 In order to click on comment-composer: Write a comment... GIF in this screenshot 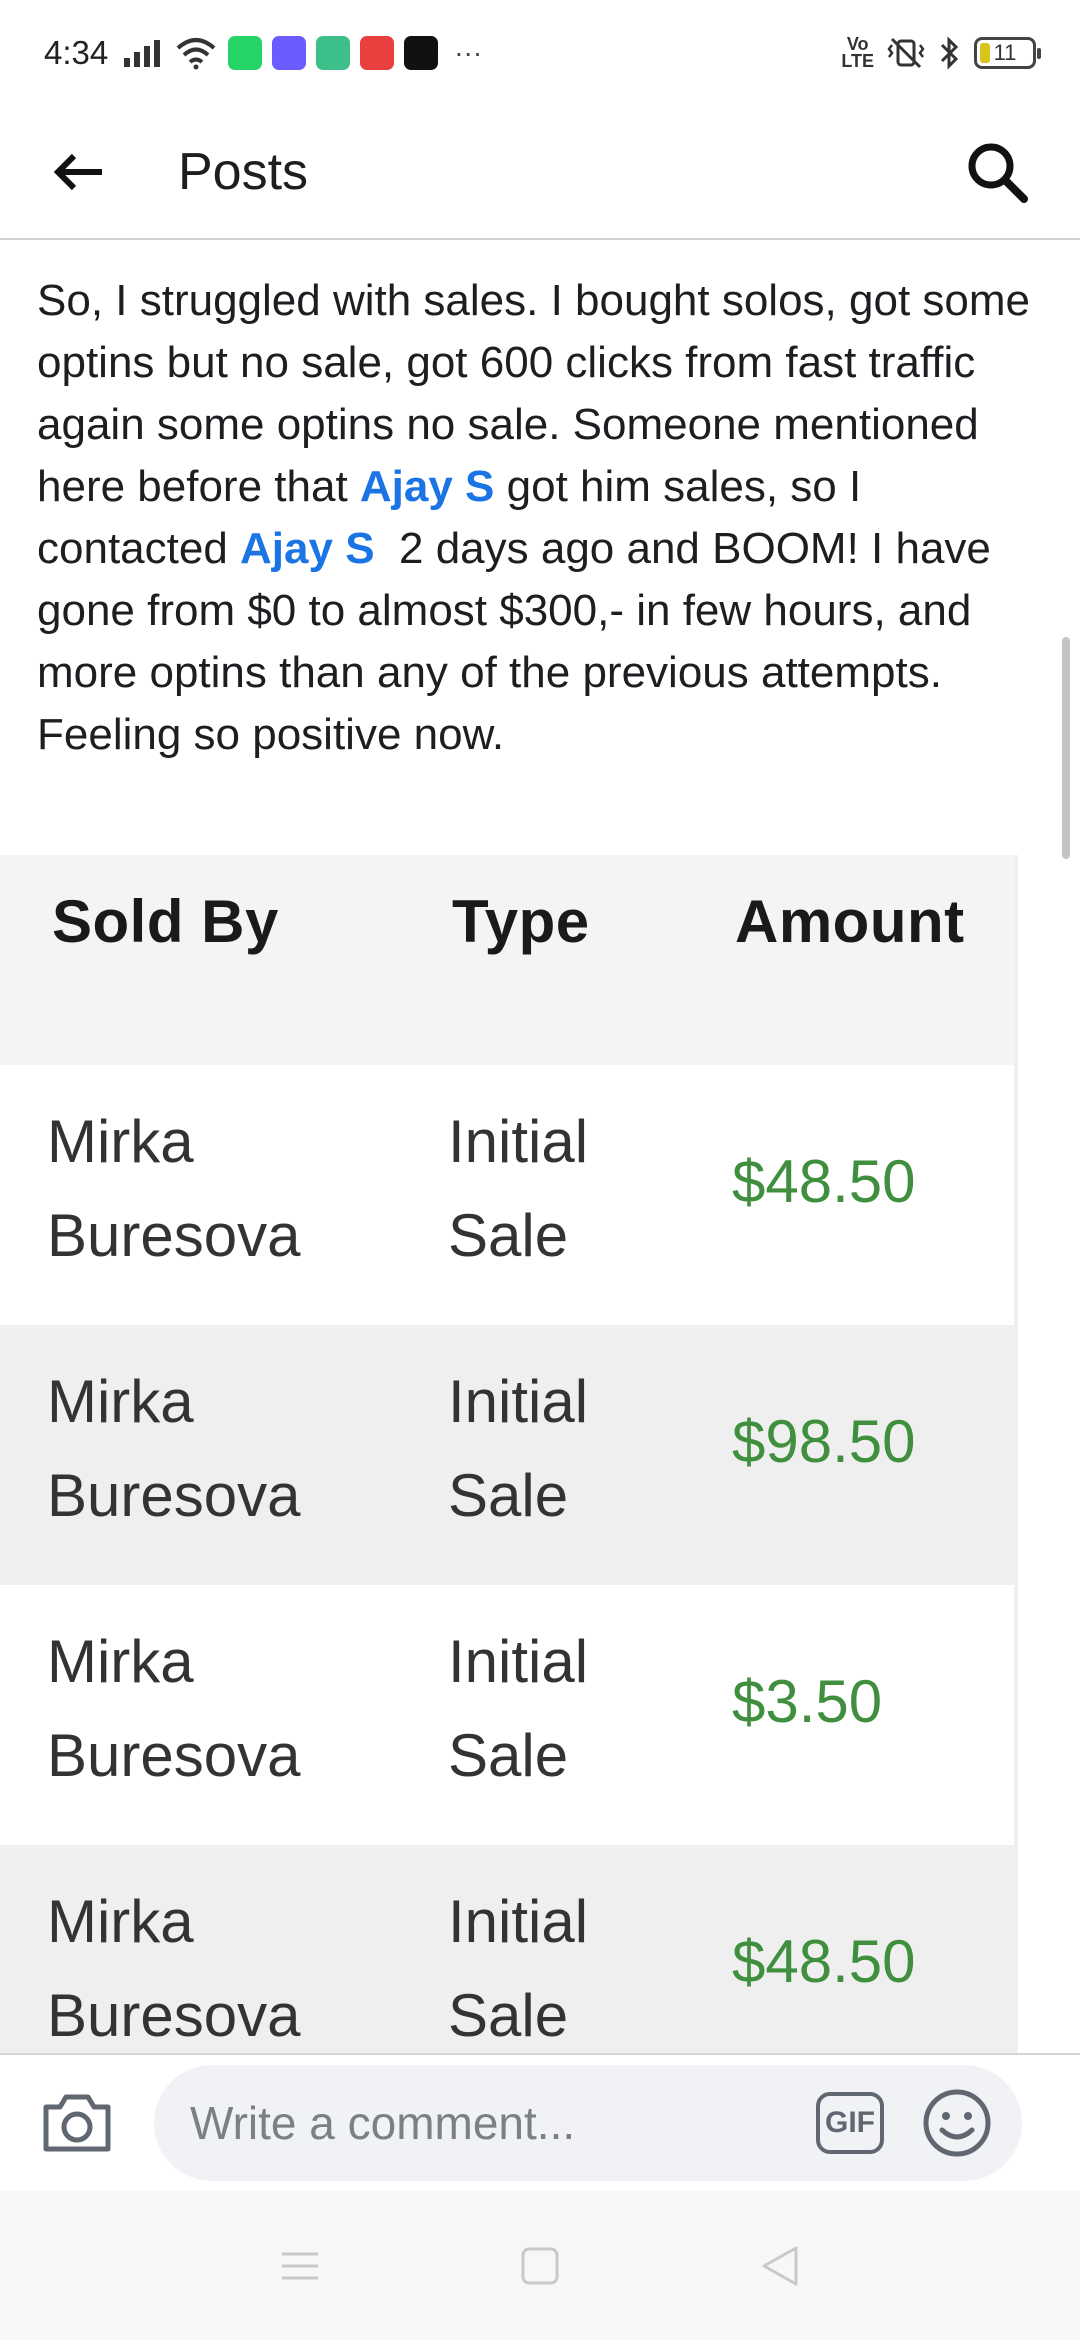, I will do `click(540, 2122)`.